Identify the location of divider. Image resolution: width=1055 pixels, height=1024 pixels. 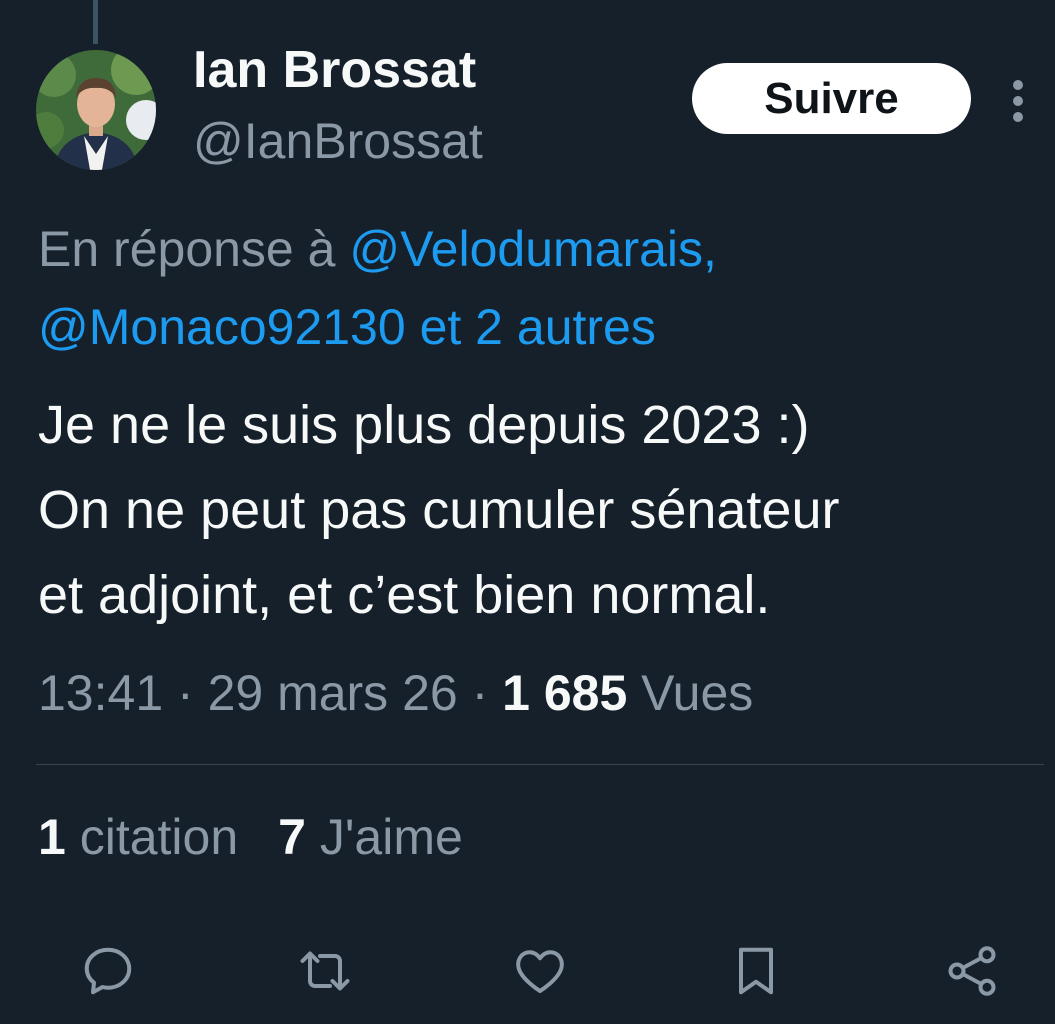
(540, 764).